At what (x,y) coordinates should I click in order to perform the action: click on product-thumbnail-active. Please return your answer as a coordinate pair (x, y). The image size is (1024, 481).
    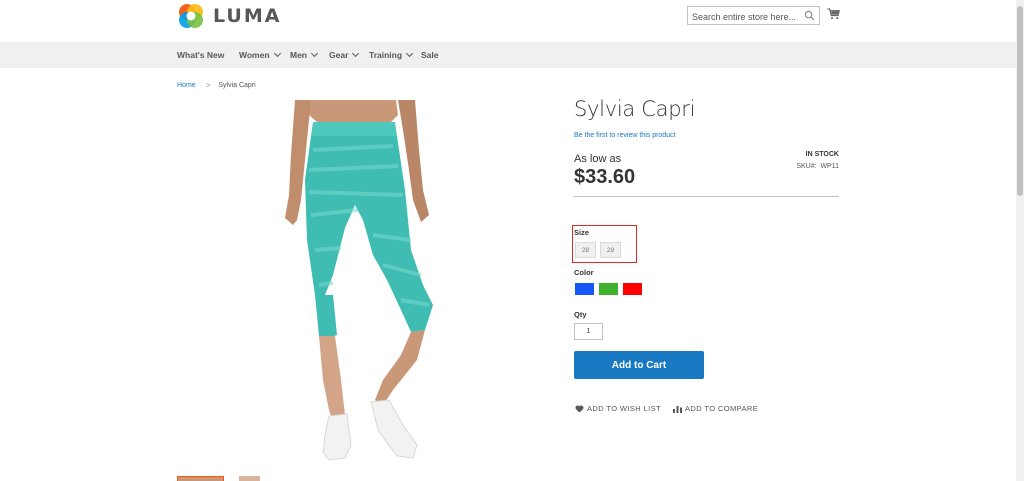
    Looking at the image, I should click on (200, 478).